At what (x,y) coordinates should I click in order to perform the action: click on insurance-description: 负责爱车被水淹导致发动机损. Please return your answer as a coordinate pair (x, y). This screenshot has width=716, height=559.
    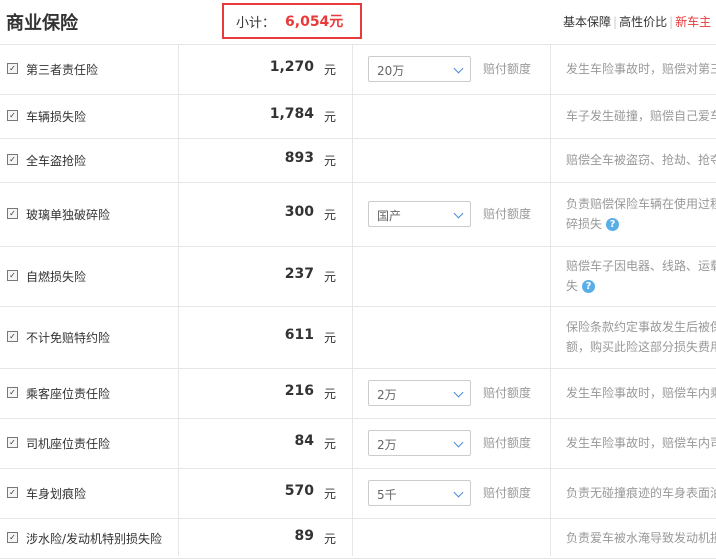
    Looking at the image, I should click on (641, 538).